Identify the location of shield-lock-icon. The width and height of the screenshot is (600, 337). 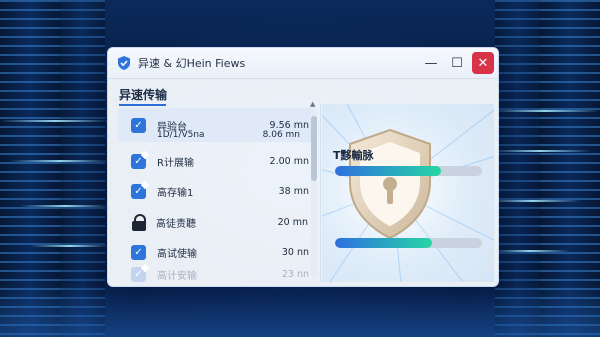
(390, 184).